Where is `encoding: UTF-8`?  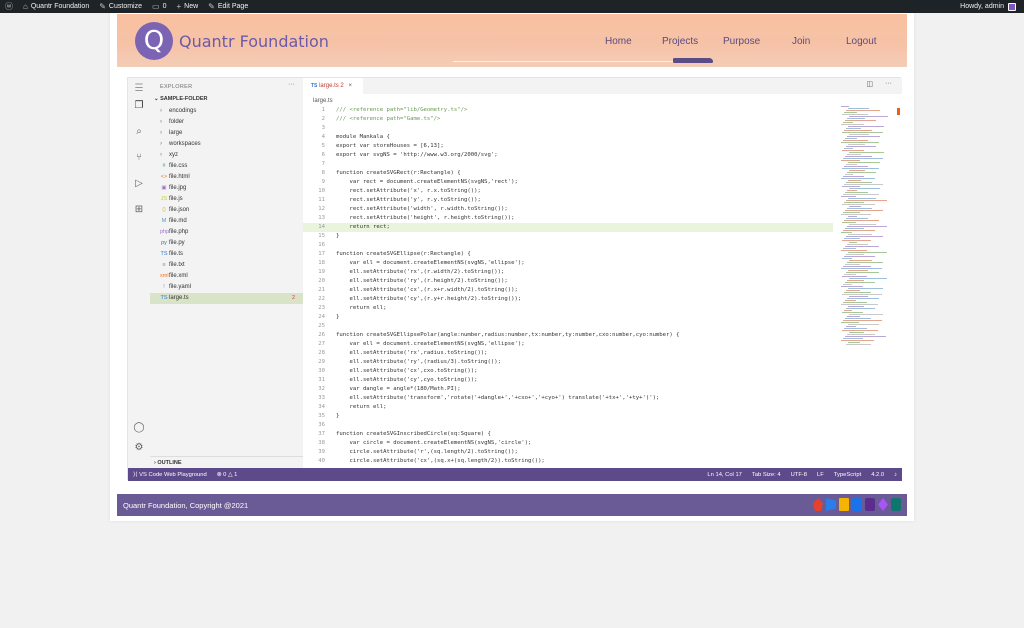 encoding: UTF-8 is located at coordinates (799, 475).